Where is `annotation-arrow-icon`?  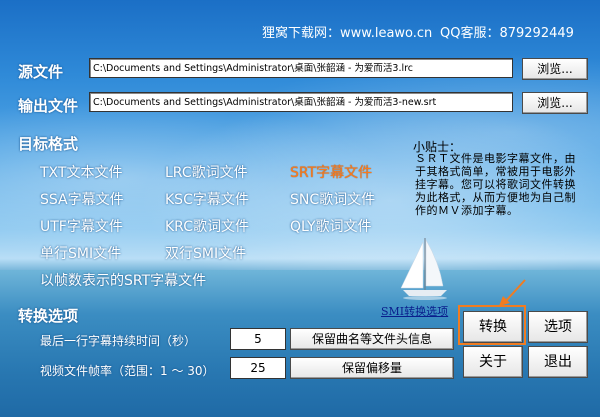
annotation-arrow-icon is located at coordinates (492, 312).